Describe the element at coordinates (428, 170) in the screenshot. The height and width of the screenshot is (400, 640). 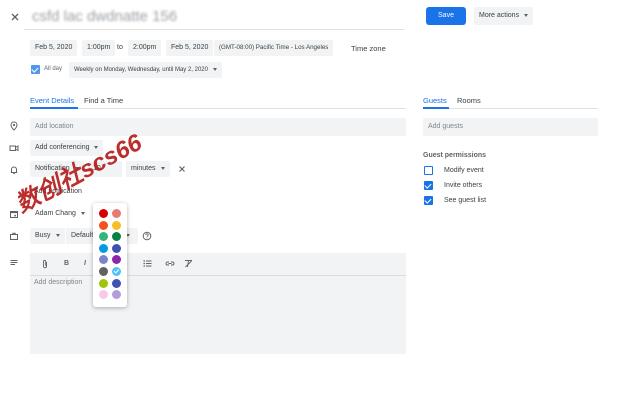
I see `modify-event-checkbox` at that location.